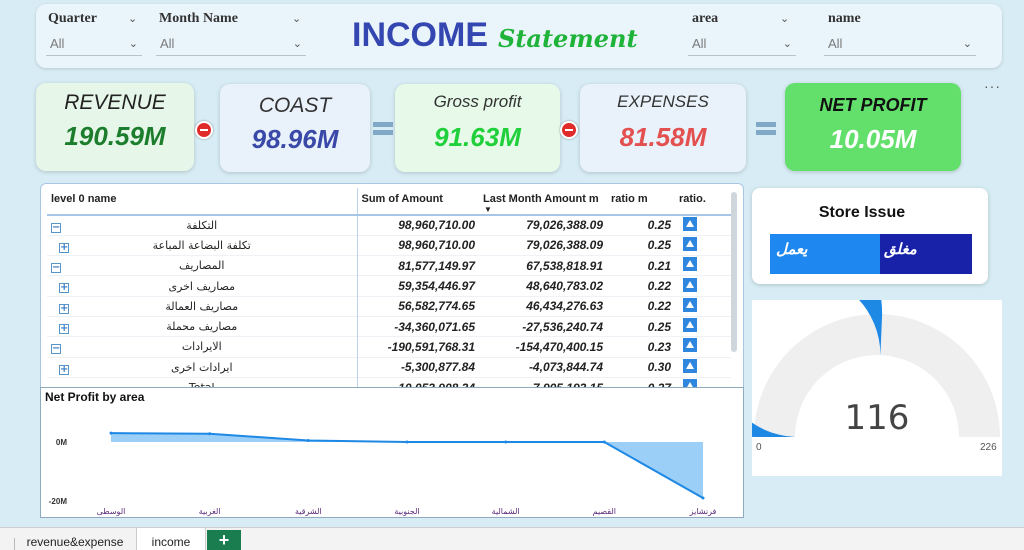 The height and width of the screenshot is (550, 1024). What do you see at coordinates (734, 272) in the screenshot?
I see `table-scrollbar` at bounding box center [734, 272].